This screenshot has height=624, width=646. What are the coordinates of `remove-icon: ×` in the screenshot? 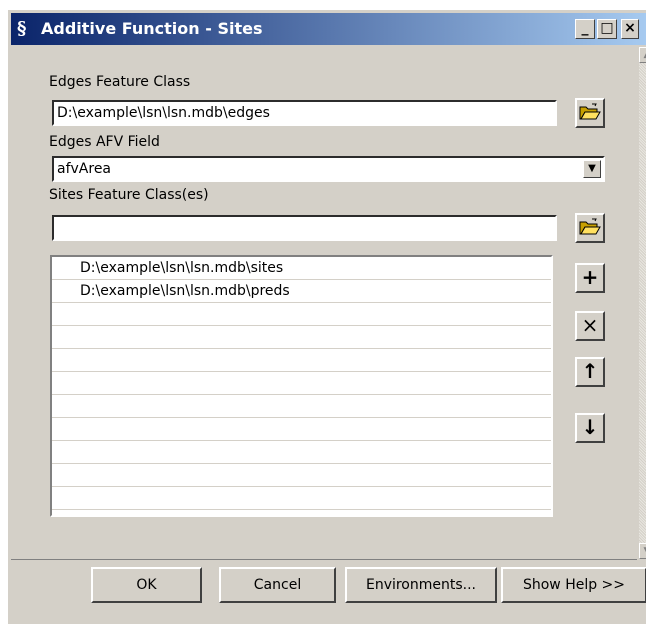 It's located at (590, 325).